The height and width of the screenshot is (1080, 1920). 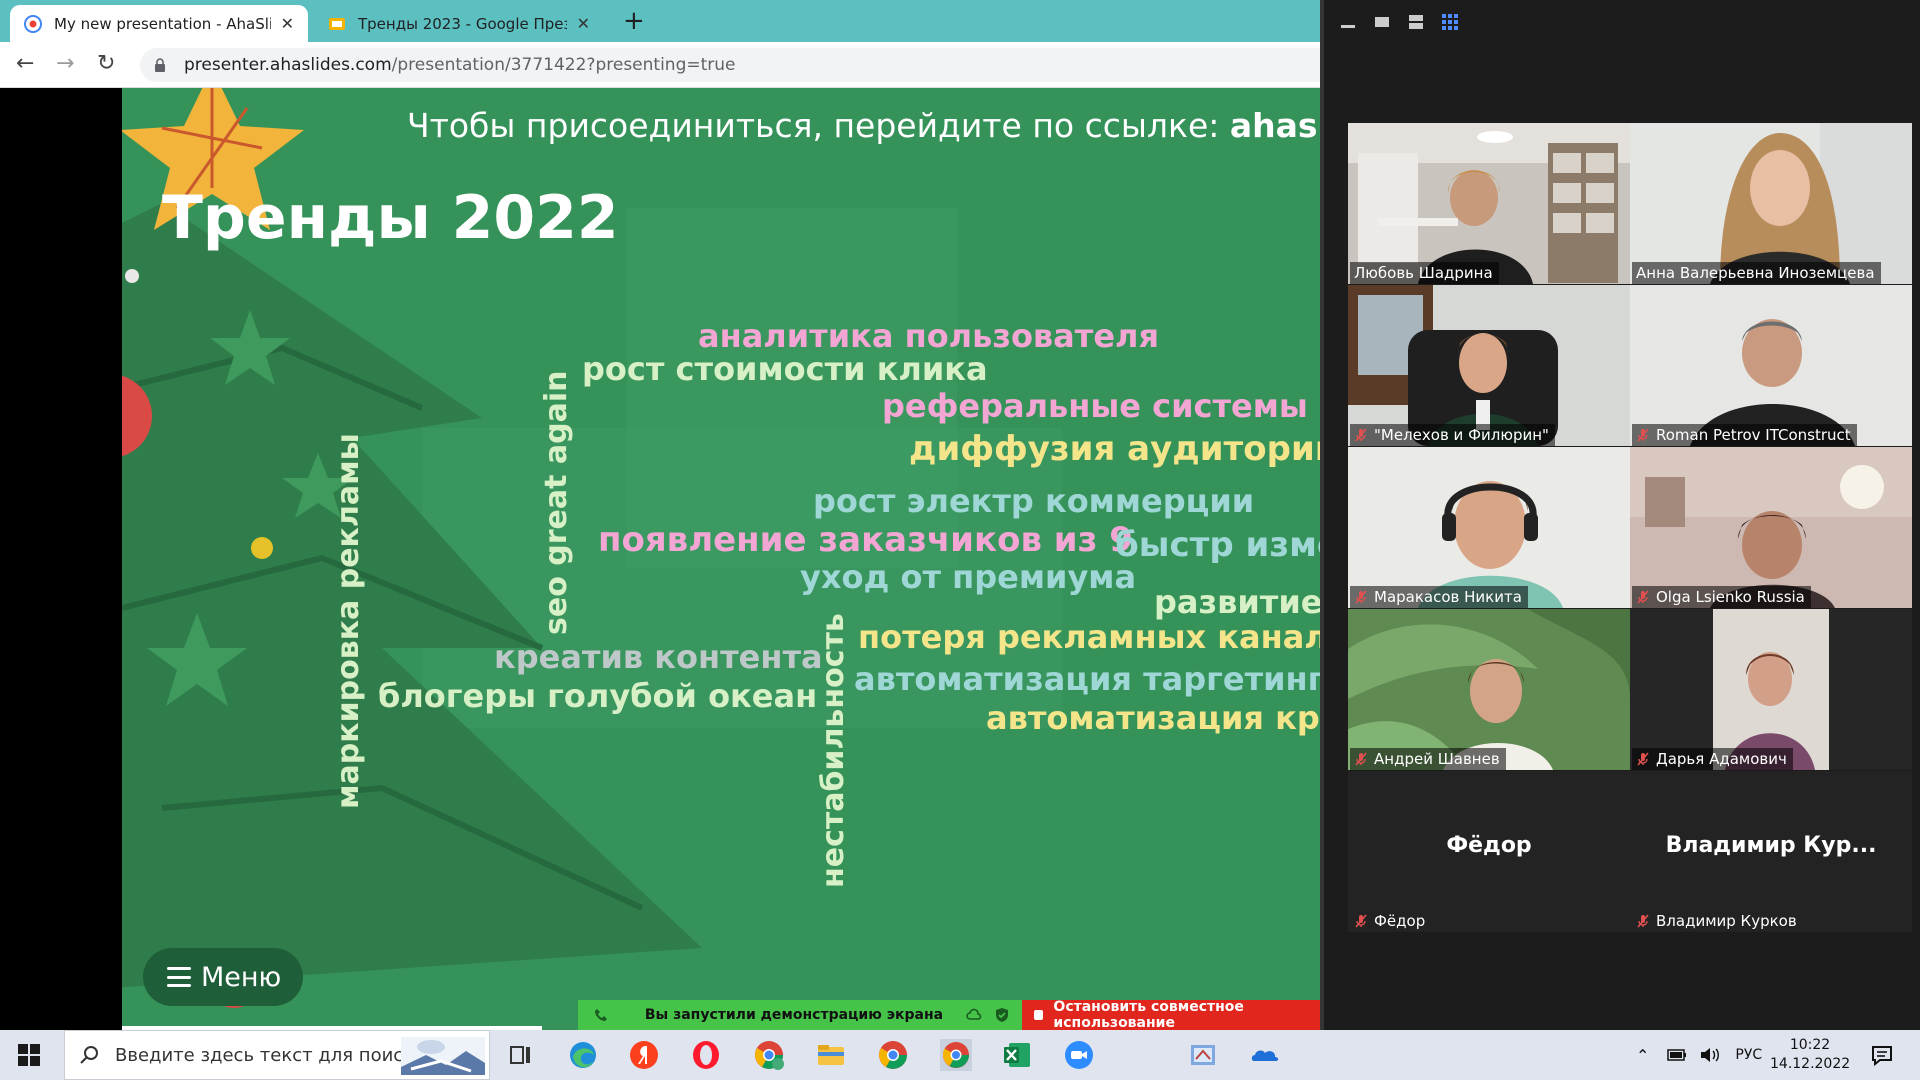 I want to click on system-tray: ⌃ РУС, so click(x=1699, y=1055).